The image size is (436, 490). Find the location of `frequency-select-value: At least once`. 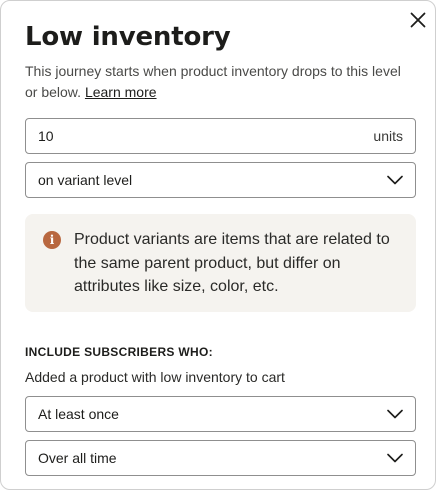

frequency-select-value: At least once is located at coordinates (78, 414).